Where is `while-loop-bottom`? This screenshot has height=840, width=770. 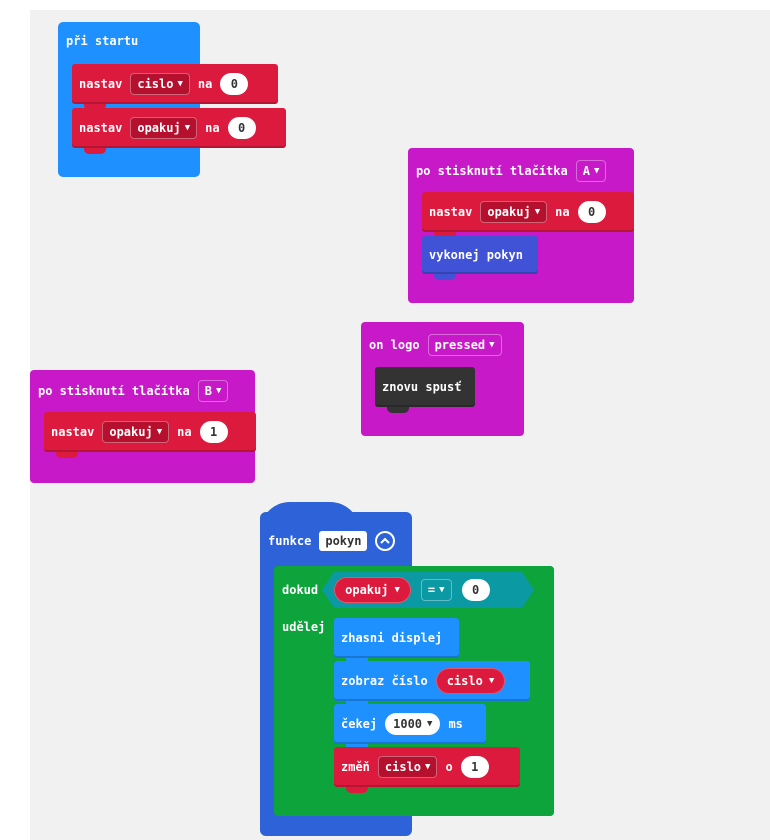
while-loop-bottom is located at coordinates (414, 801).